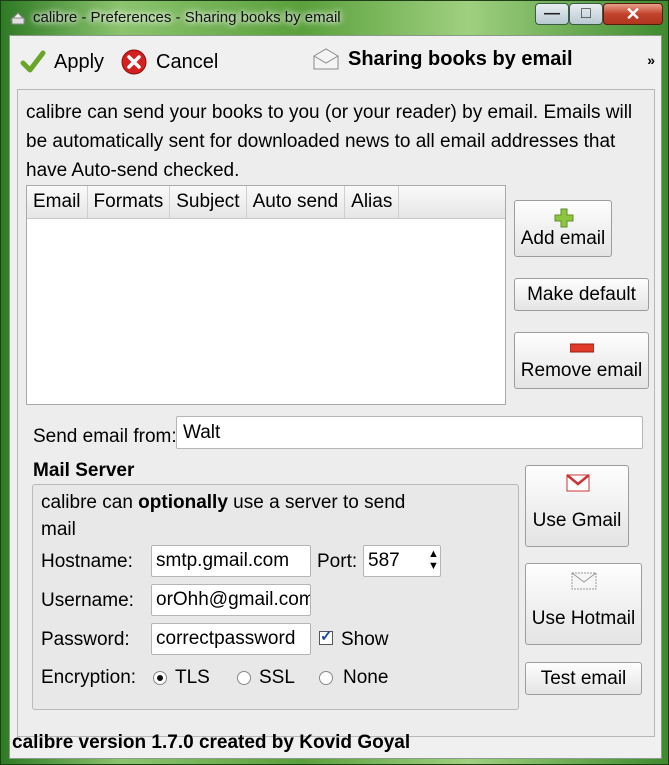 Image resolution: width=669 pixels, height=765 pixels. Describe the element at coordinates (583, 618) in the screenshot. I see `use-hotmail-label: Use Hotmail` at that location.